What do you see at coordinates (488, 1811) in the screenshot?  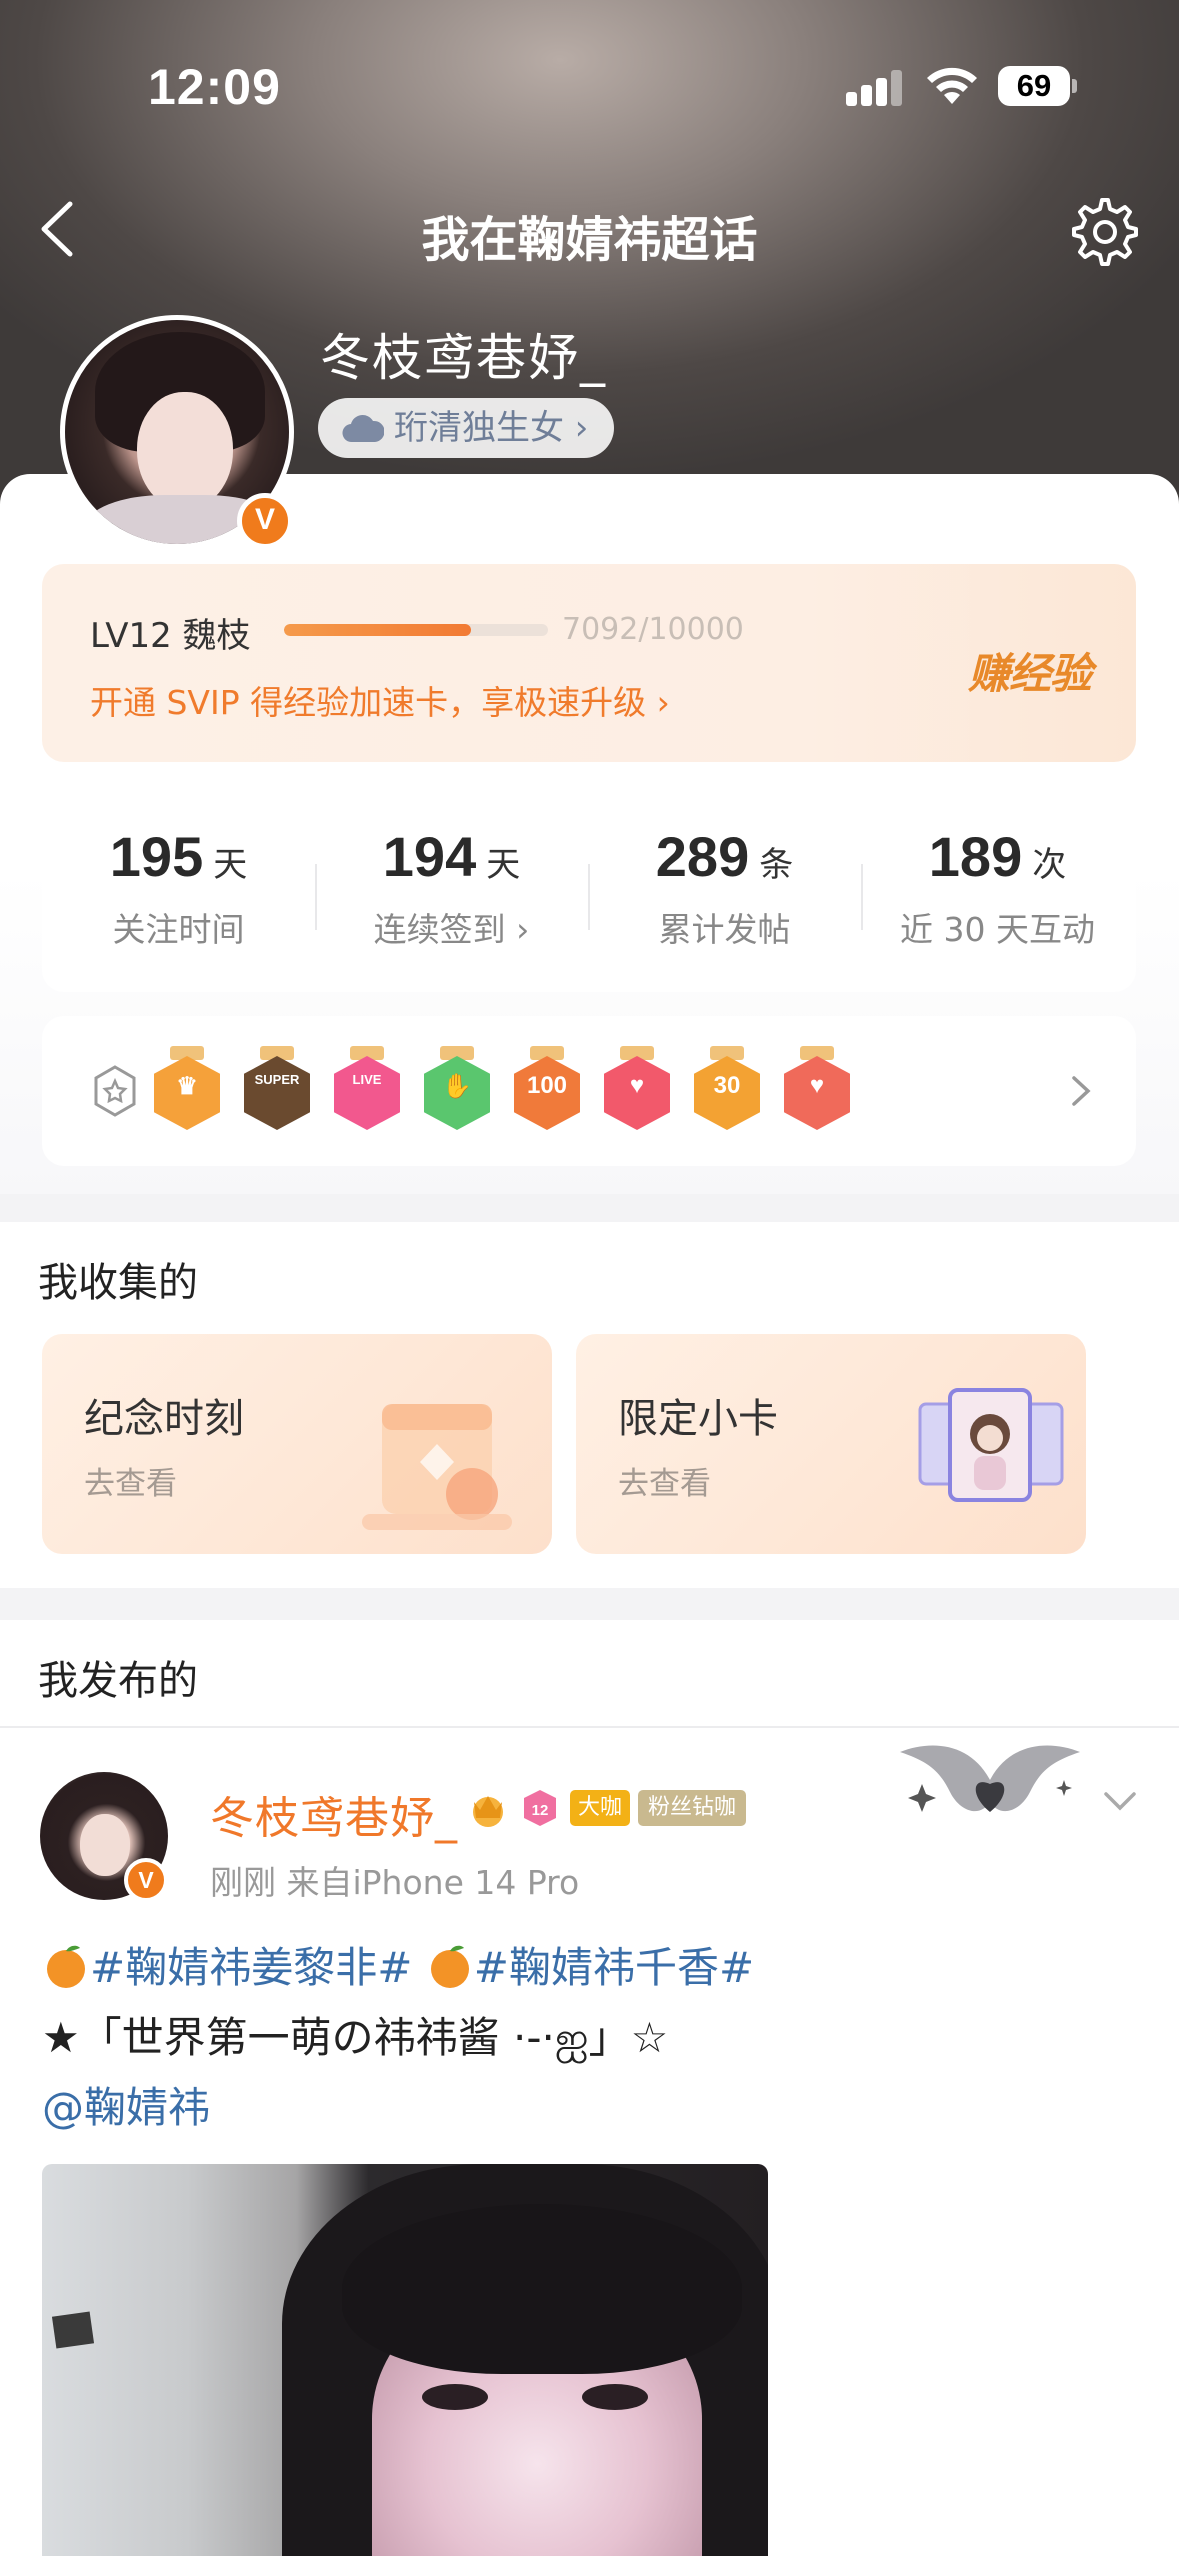 I see `crown-icon` at bounding box center [488, 1811].